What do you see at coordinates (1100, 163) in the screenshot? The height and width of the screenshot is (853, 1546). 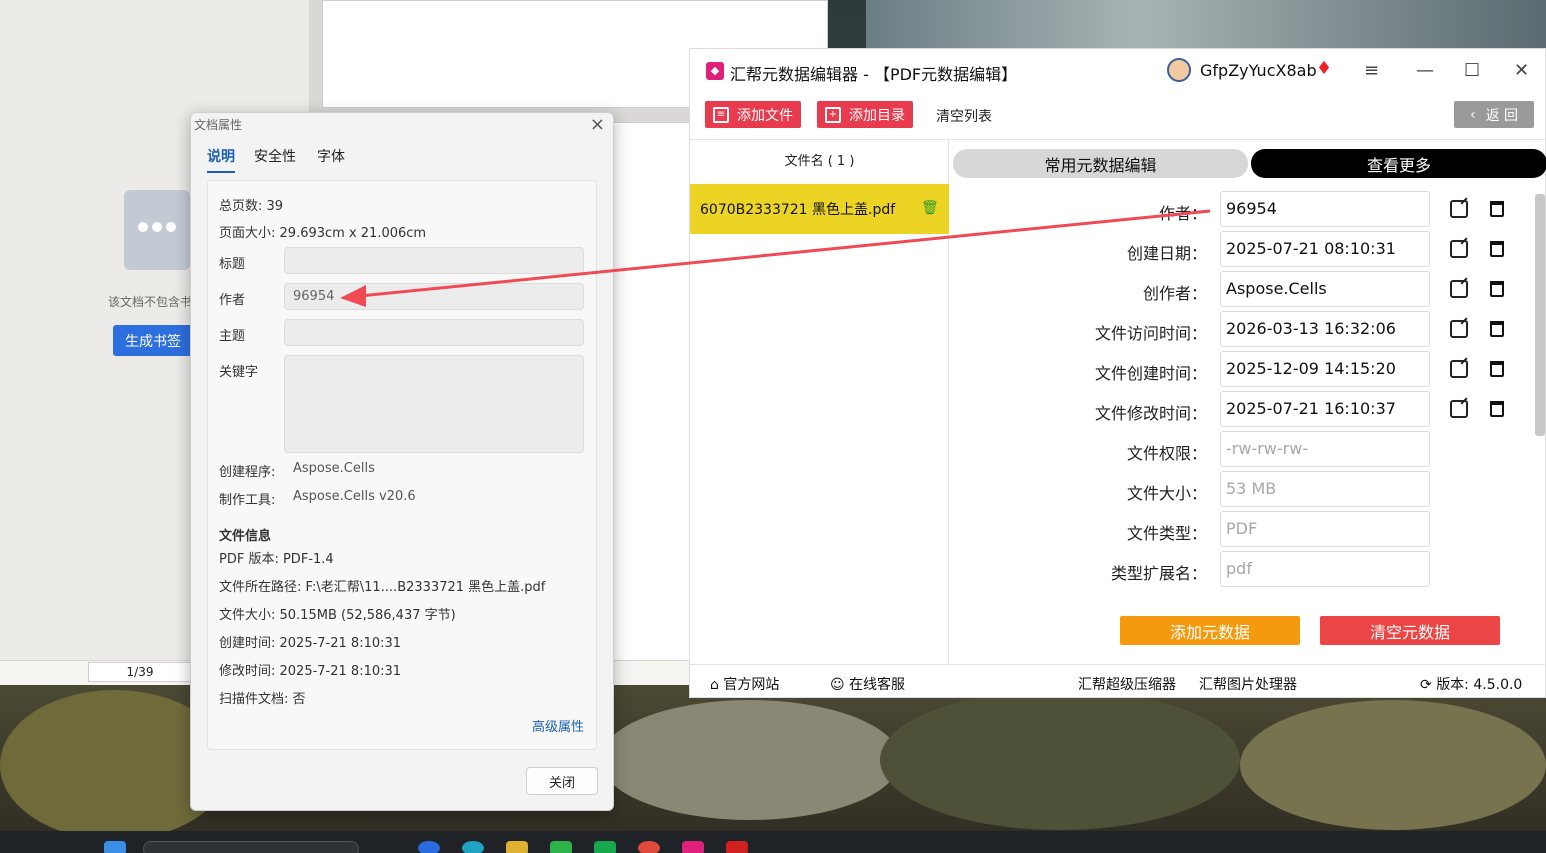 I see `tab-common-metadata: 常用元数据编辑` at bounding box center [1100, 163].